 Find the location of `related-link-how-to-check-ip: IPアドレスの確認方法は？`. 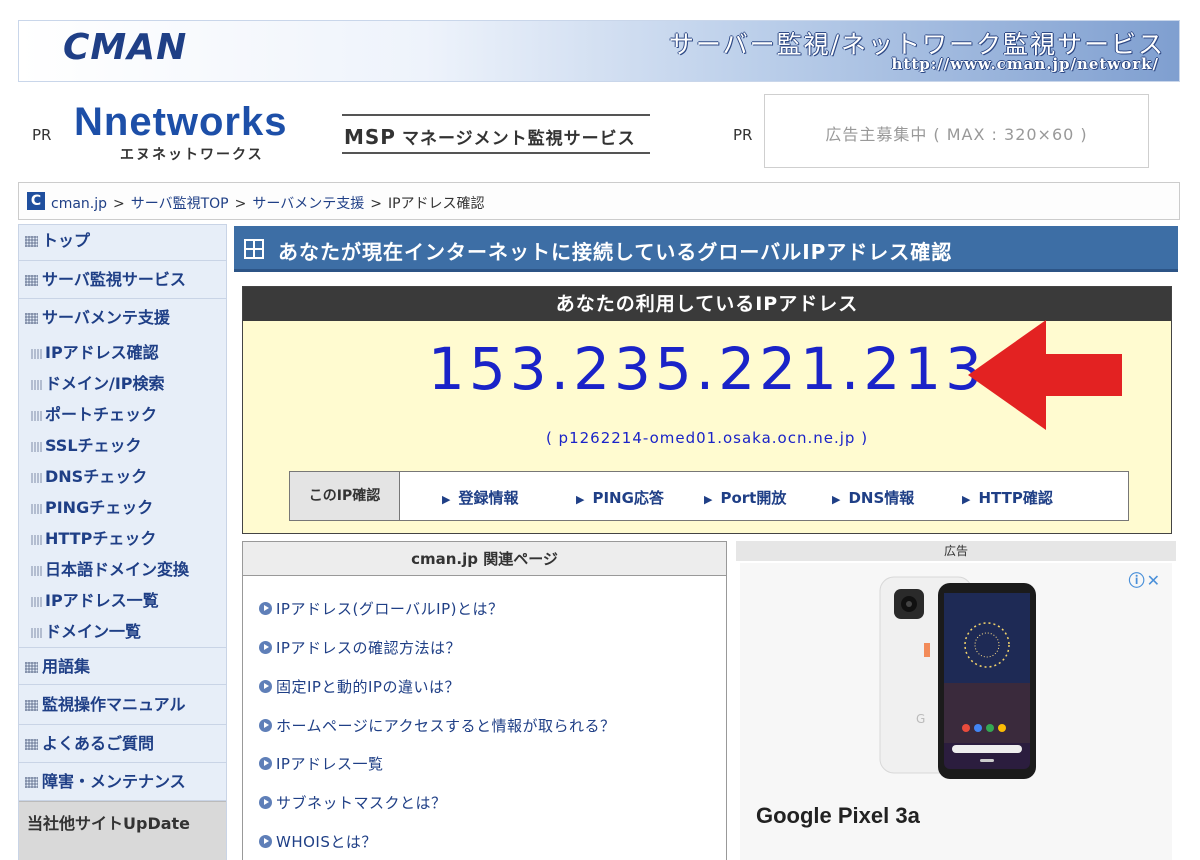

related-link-how-to-check-ip: IPアドレスの確認方法は？ is located at coordinates (360, 647).